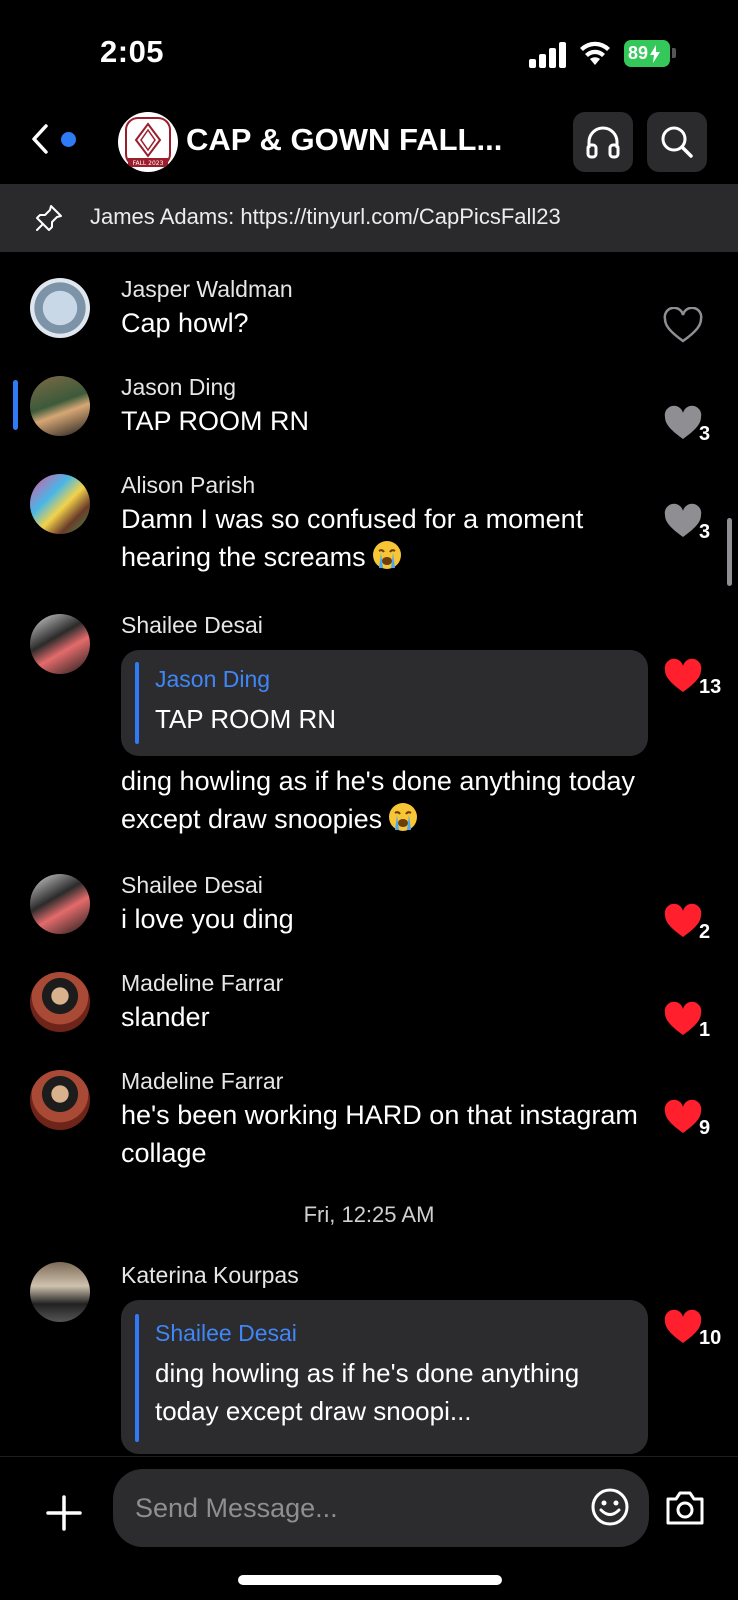  I want to click on cellular-signal-icon, so click(548, 55).